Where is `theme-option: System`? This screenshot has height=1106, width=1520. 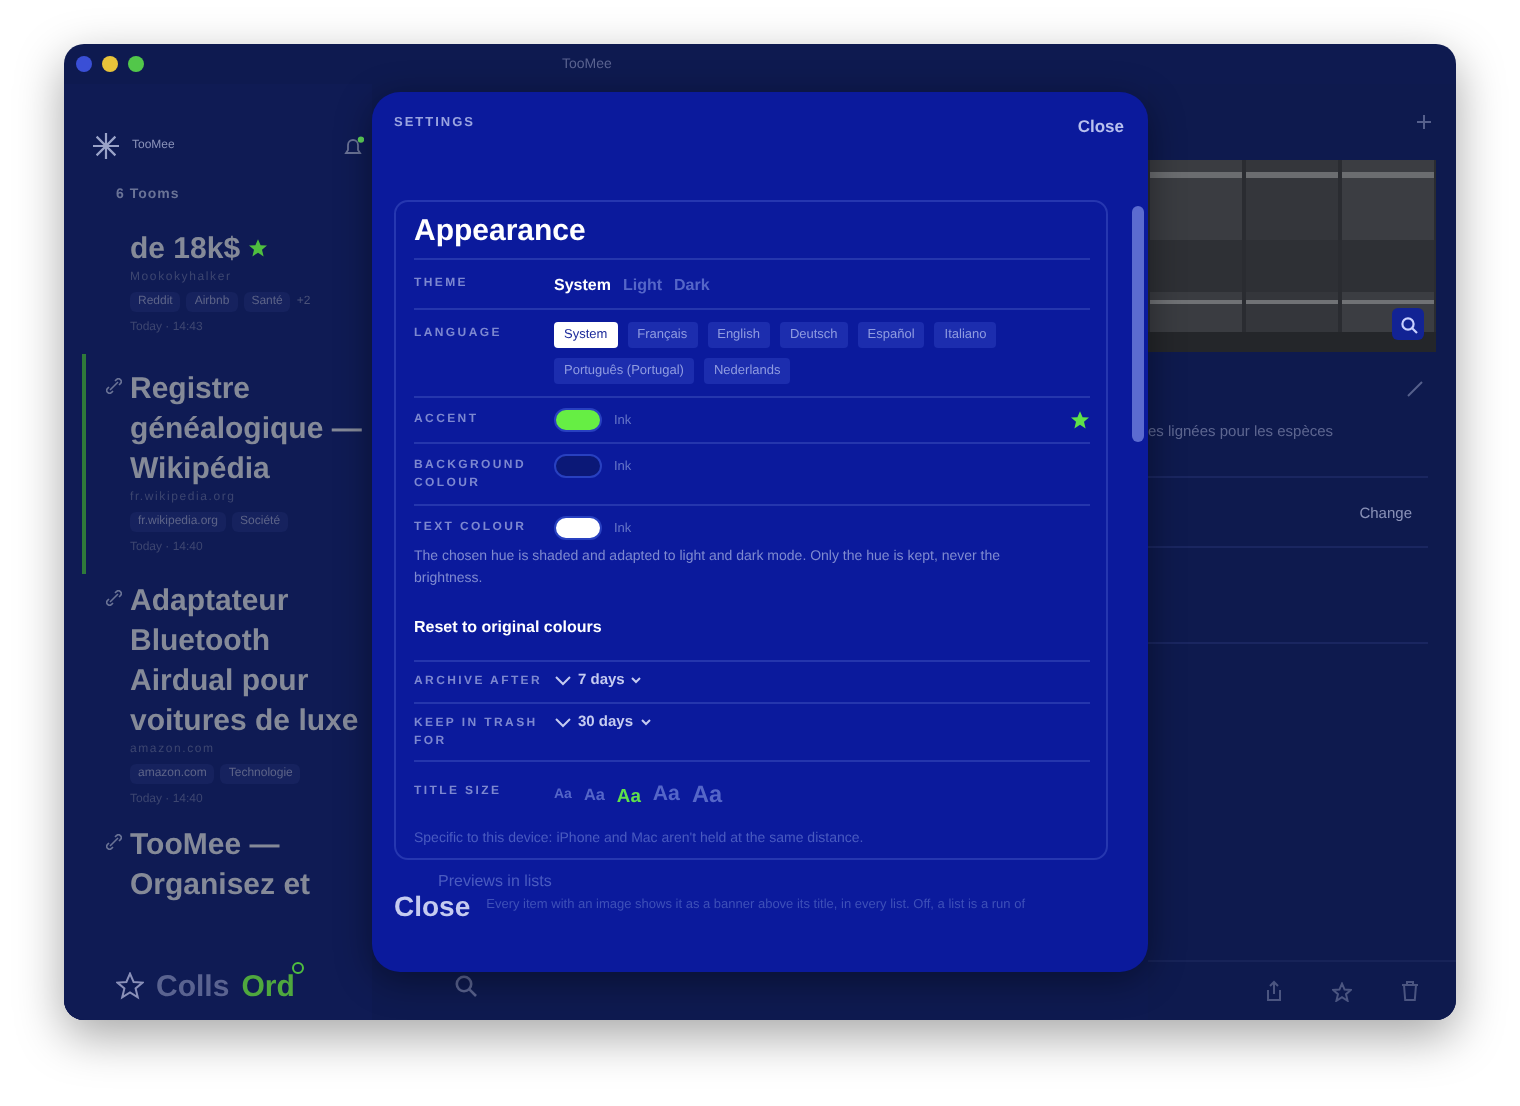 theme-option: System is located at coordinates (582, 284).